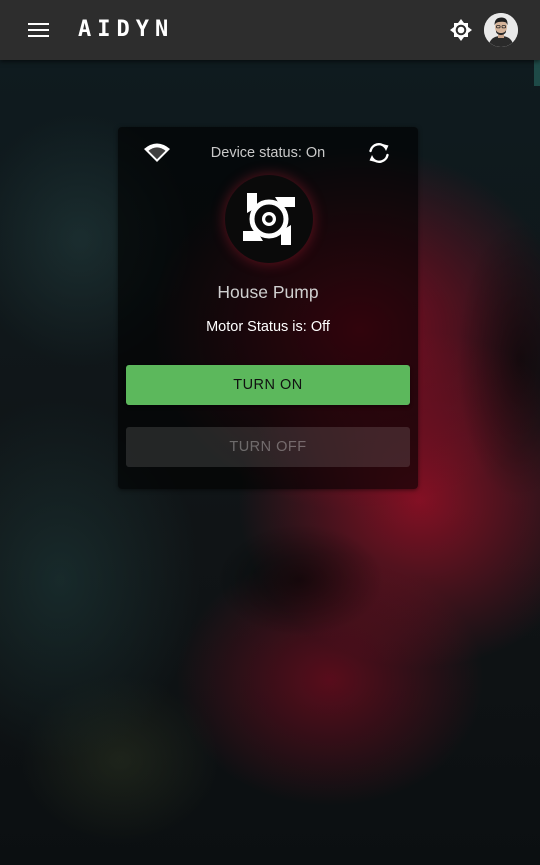  I want to click on app-brand: AIDYN, so click(126, 29).